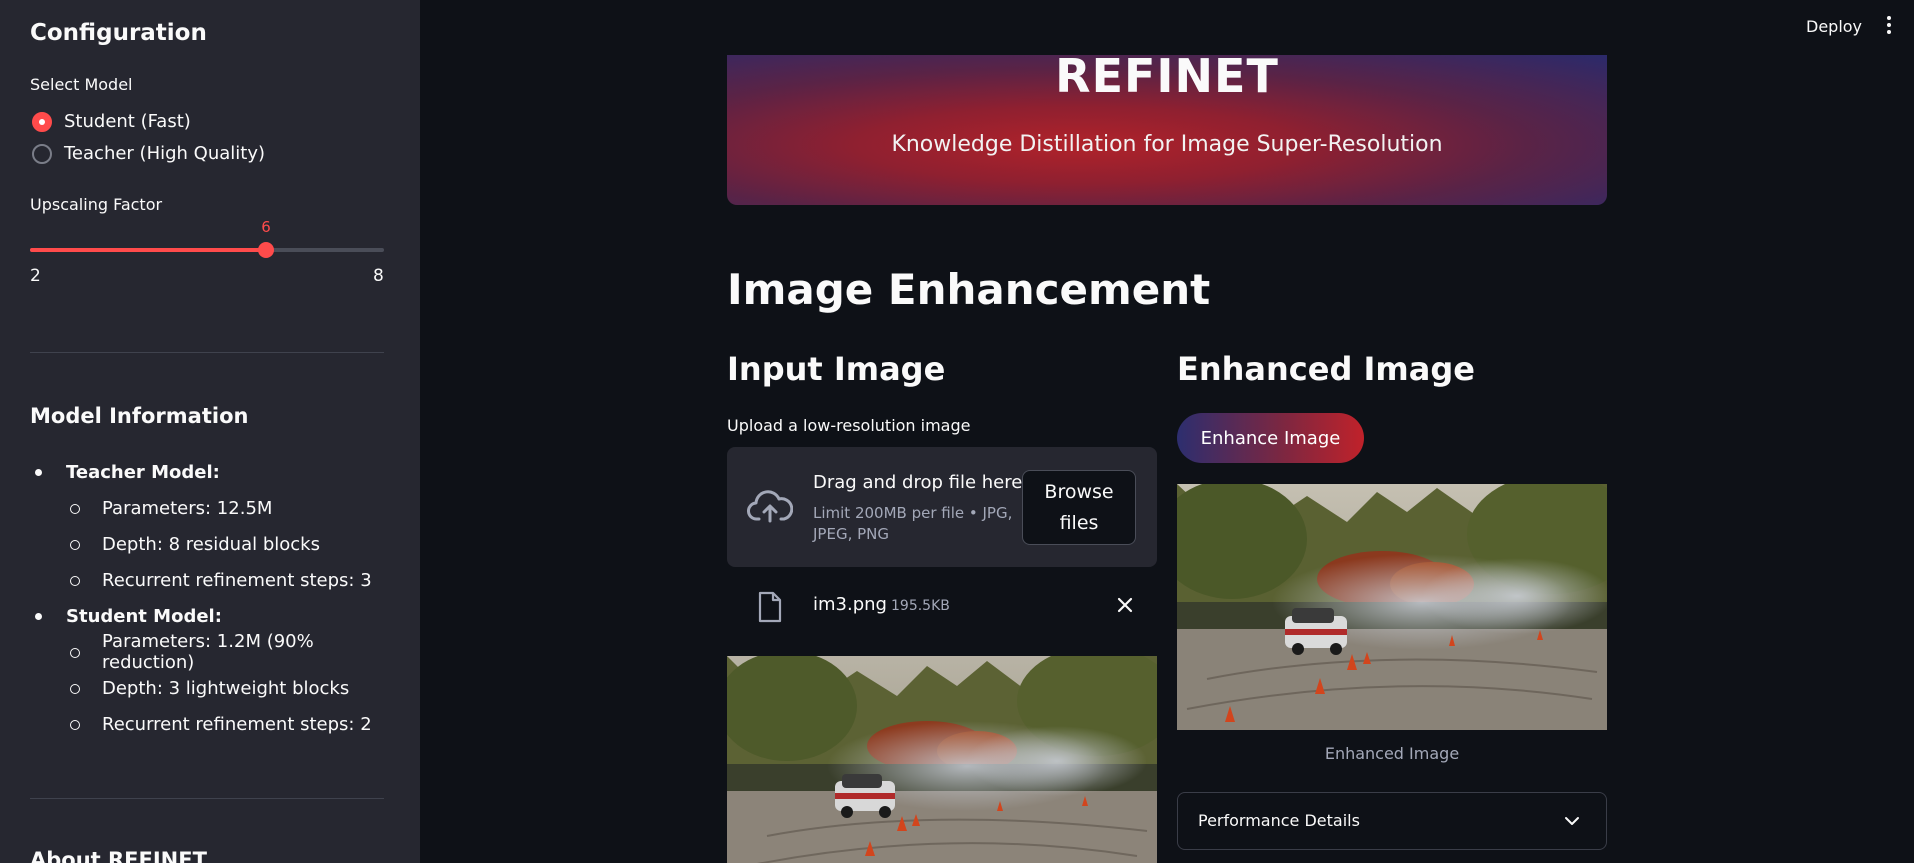 The image size is (1914, 863). Describe the element at coordinates (220, 724) in the screenshot. I see `list-item: Recurrent refinement steps: 2` at that location.